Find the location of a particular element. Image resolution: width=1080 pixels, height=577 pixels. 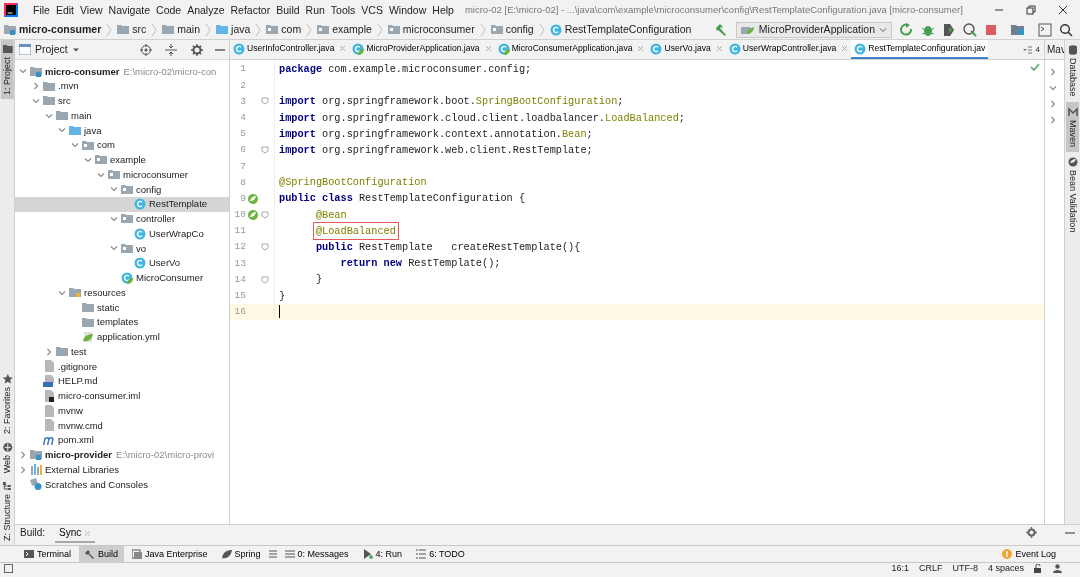

breadcrumb-item: main is located at coordinates (189, 29).